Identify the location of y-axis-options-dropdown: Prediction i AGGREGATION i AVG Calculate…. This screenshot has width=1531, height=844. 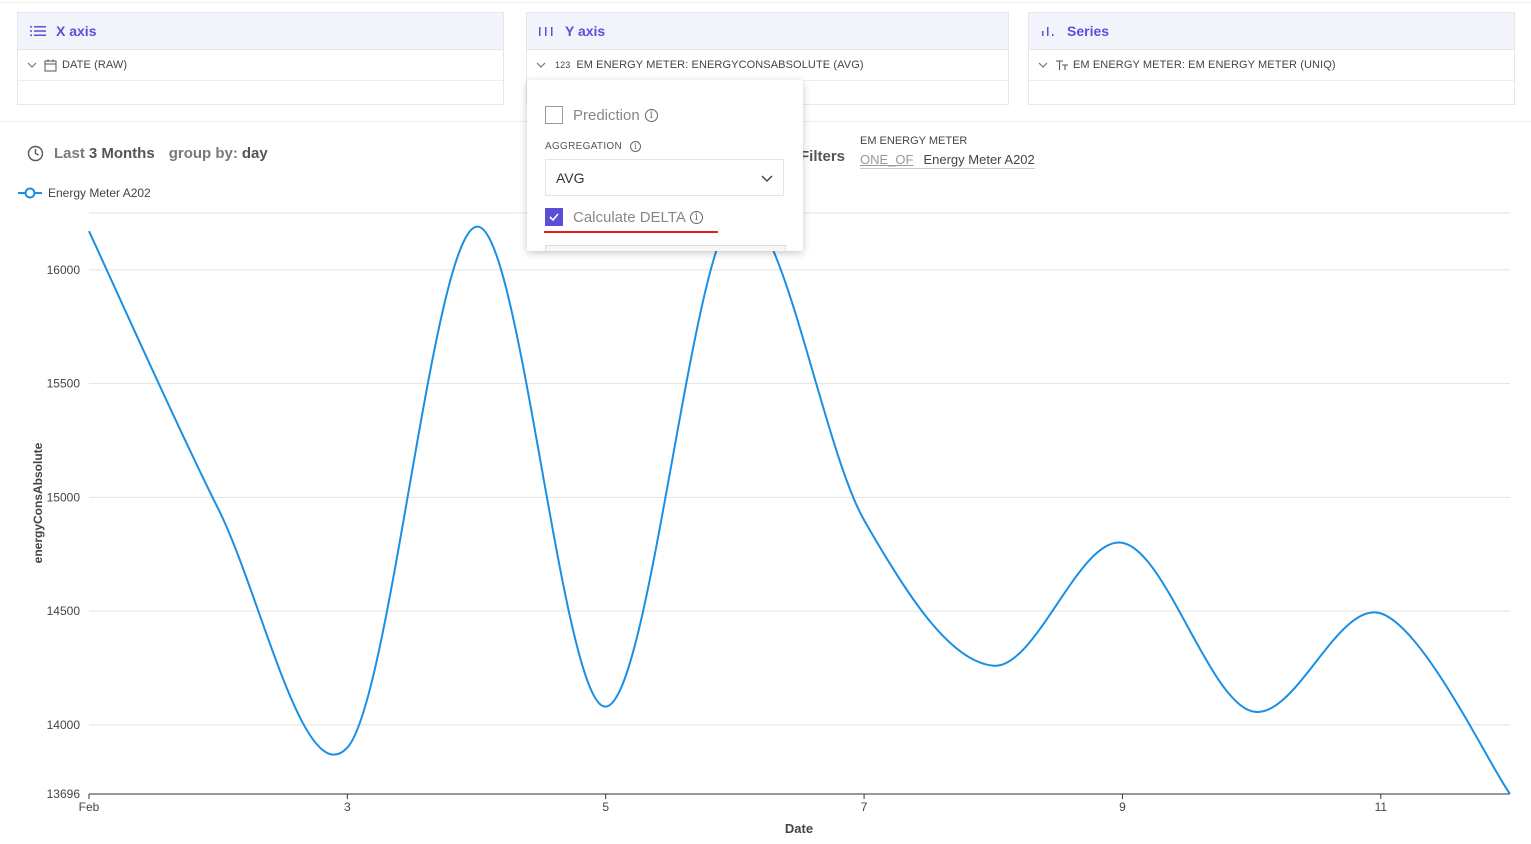
(665, 165).